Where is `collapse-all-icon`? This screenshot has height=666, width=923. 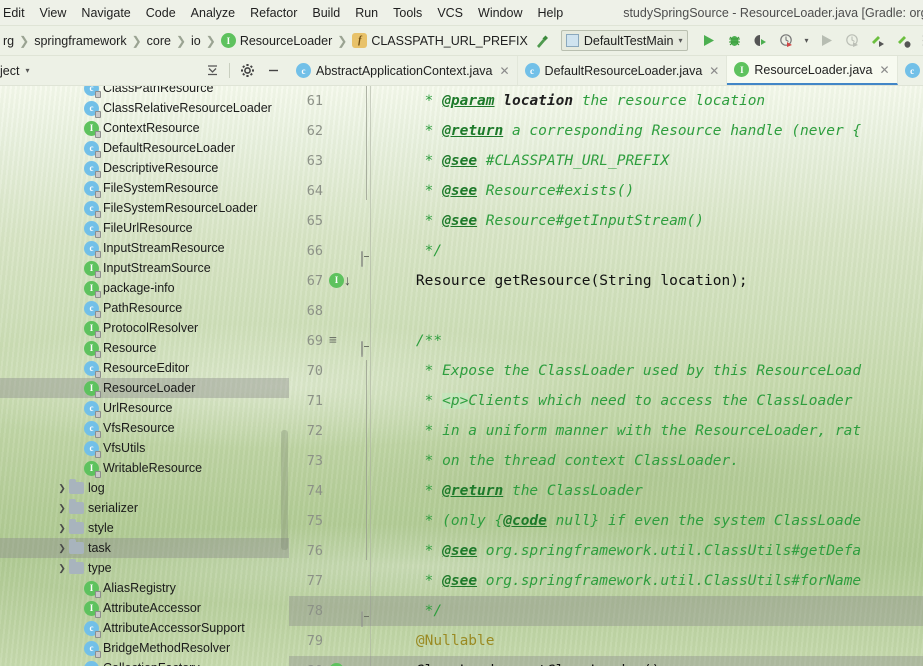 collapse-all-icon is located at coordinates (212, 71).